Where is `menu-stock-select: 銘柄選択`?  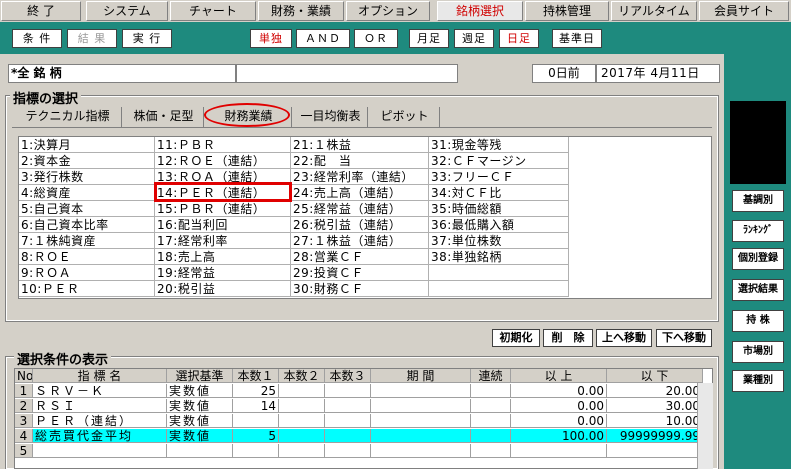
menu-stock-select: 銘柄選択 is located at coordinates (480, 11).